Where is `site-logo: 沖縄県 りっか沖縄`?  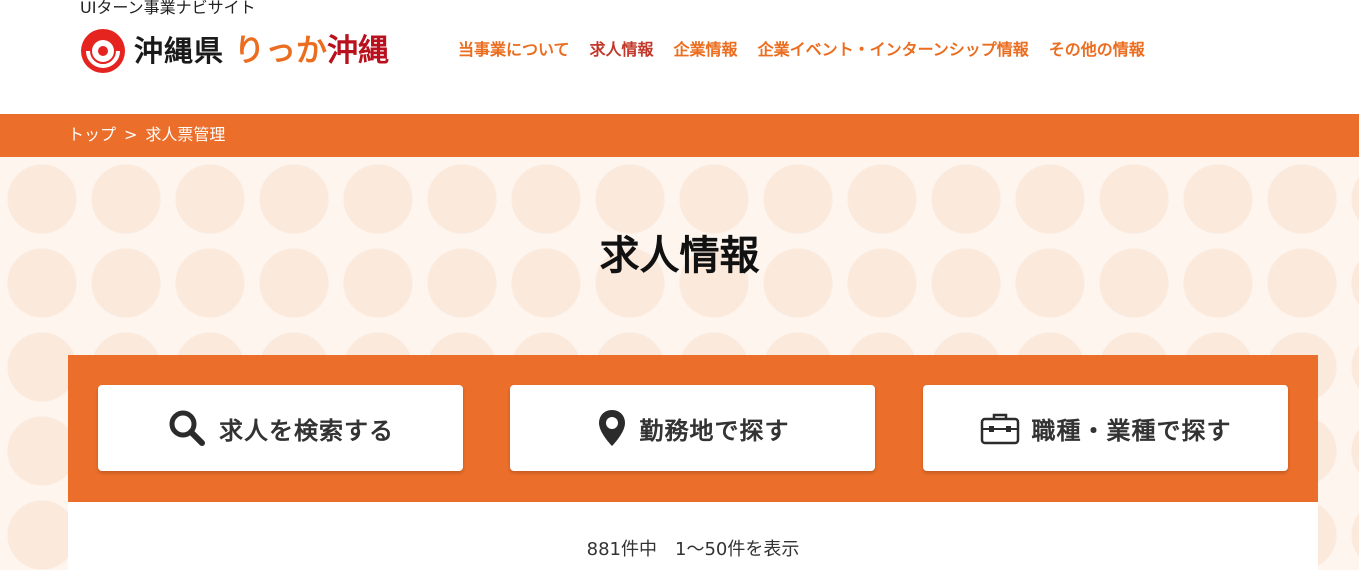
site-logo: 沖縄県 りっか沖縄 is located at coordinates (234, 51).